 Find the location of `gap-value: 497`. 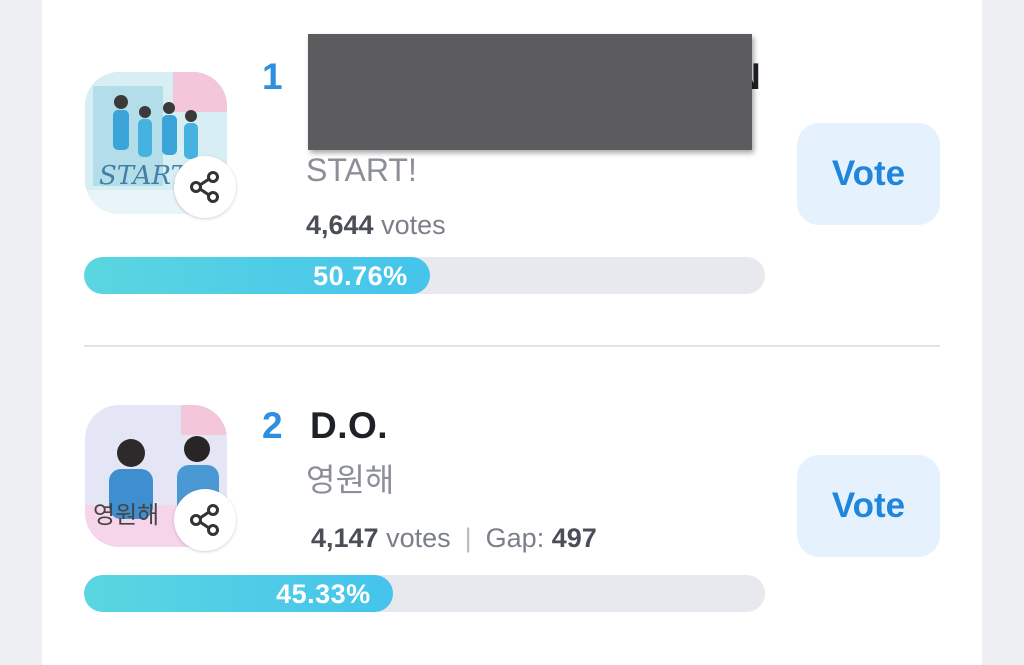

gap-value: 497 is located at coordinates (574, 538).